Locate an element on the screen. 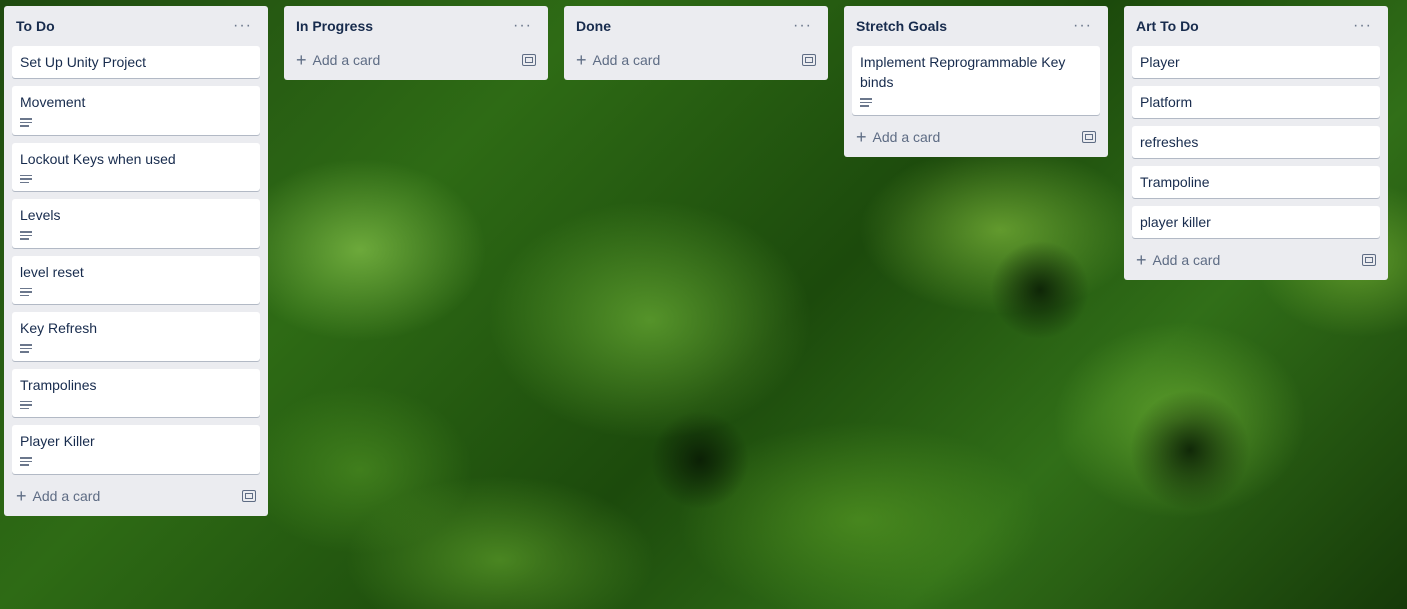 This screenshot has height=609, width=1407. card: player killer is located at coordinates (1256, 222).